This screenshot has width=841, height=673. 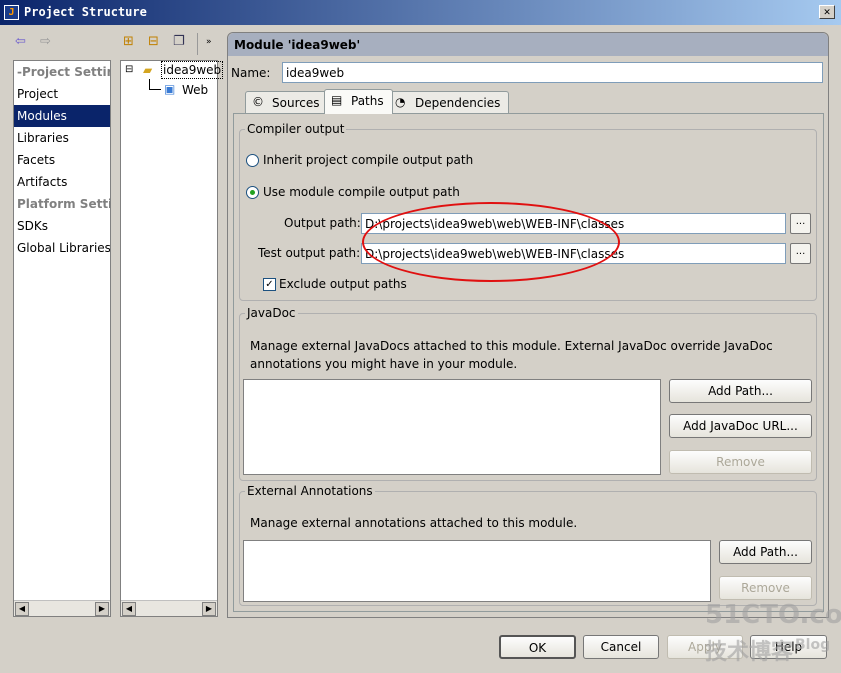 What do you see at coordinates (252, 192) in the screenshot?
I see `use-module-radio` at bounding box center [252, 192].